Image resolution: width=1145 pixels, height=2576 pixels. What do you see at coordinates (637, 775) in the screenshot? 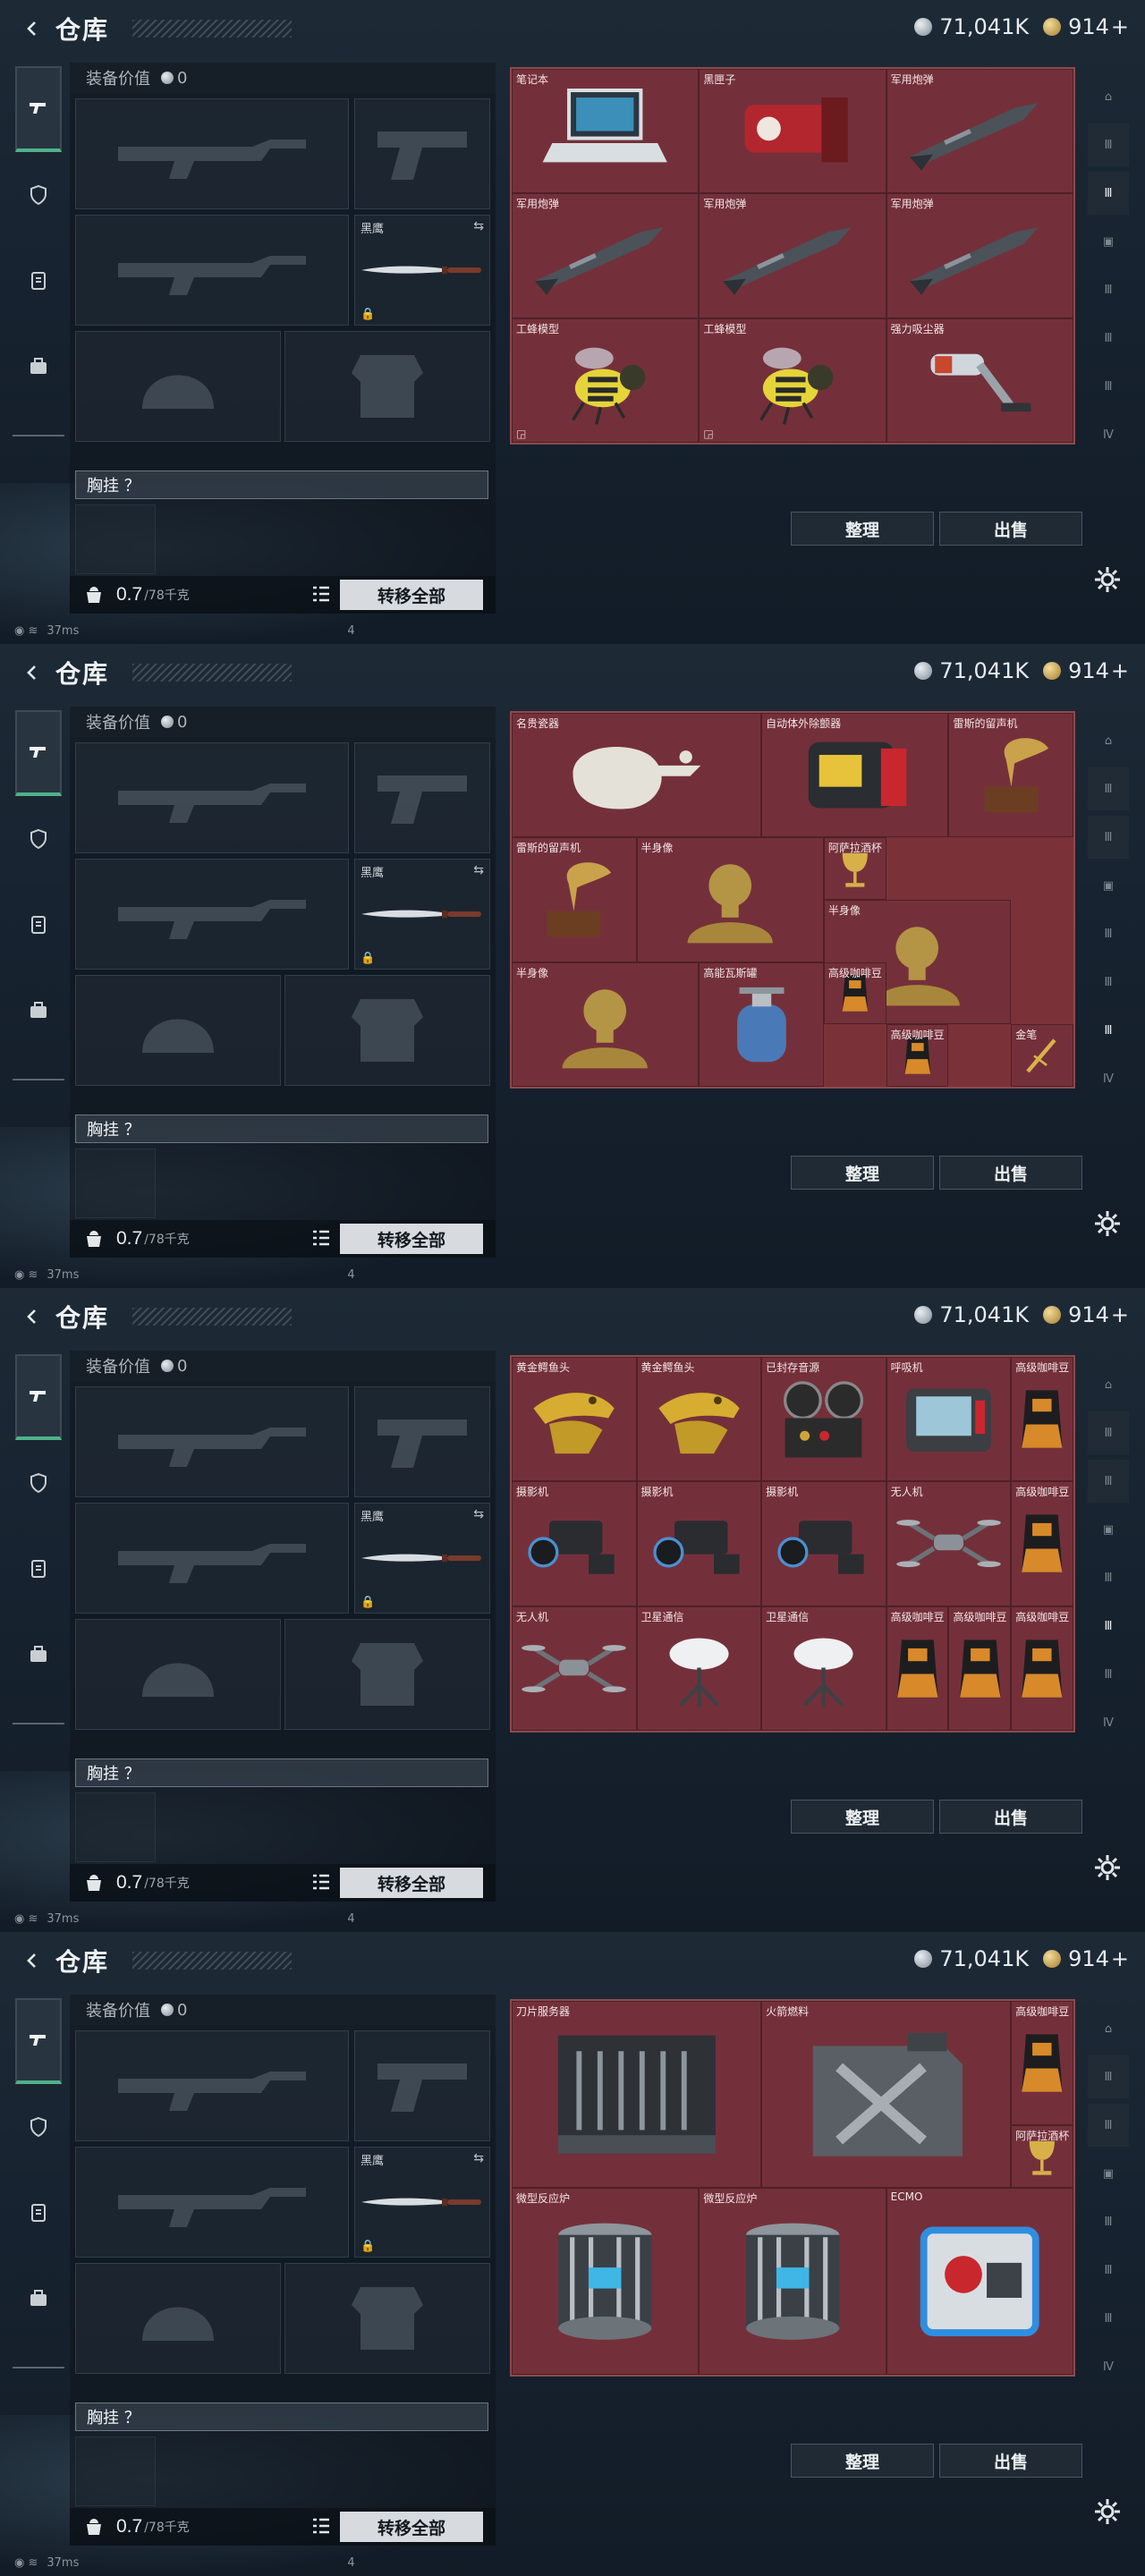
I see `inventory-item: 名贵瓷器` at bounding box center [637, 775].